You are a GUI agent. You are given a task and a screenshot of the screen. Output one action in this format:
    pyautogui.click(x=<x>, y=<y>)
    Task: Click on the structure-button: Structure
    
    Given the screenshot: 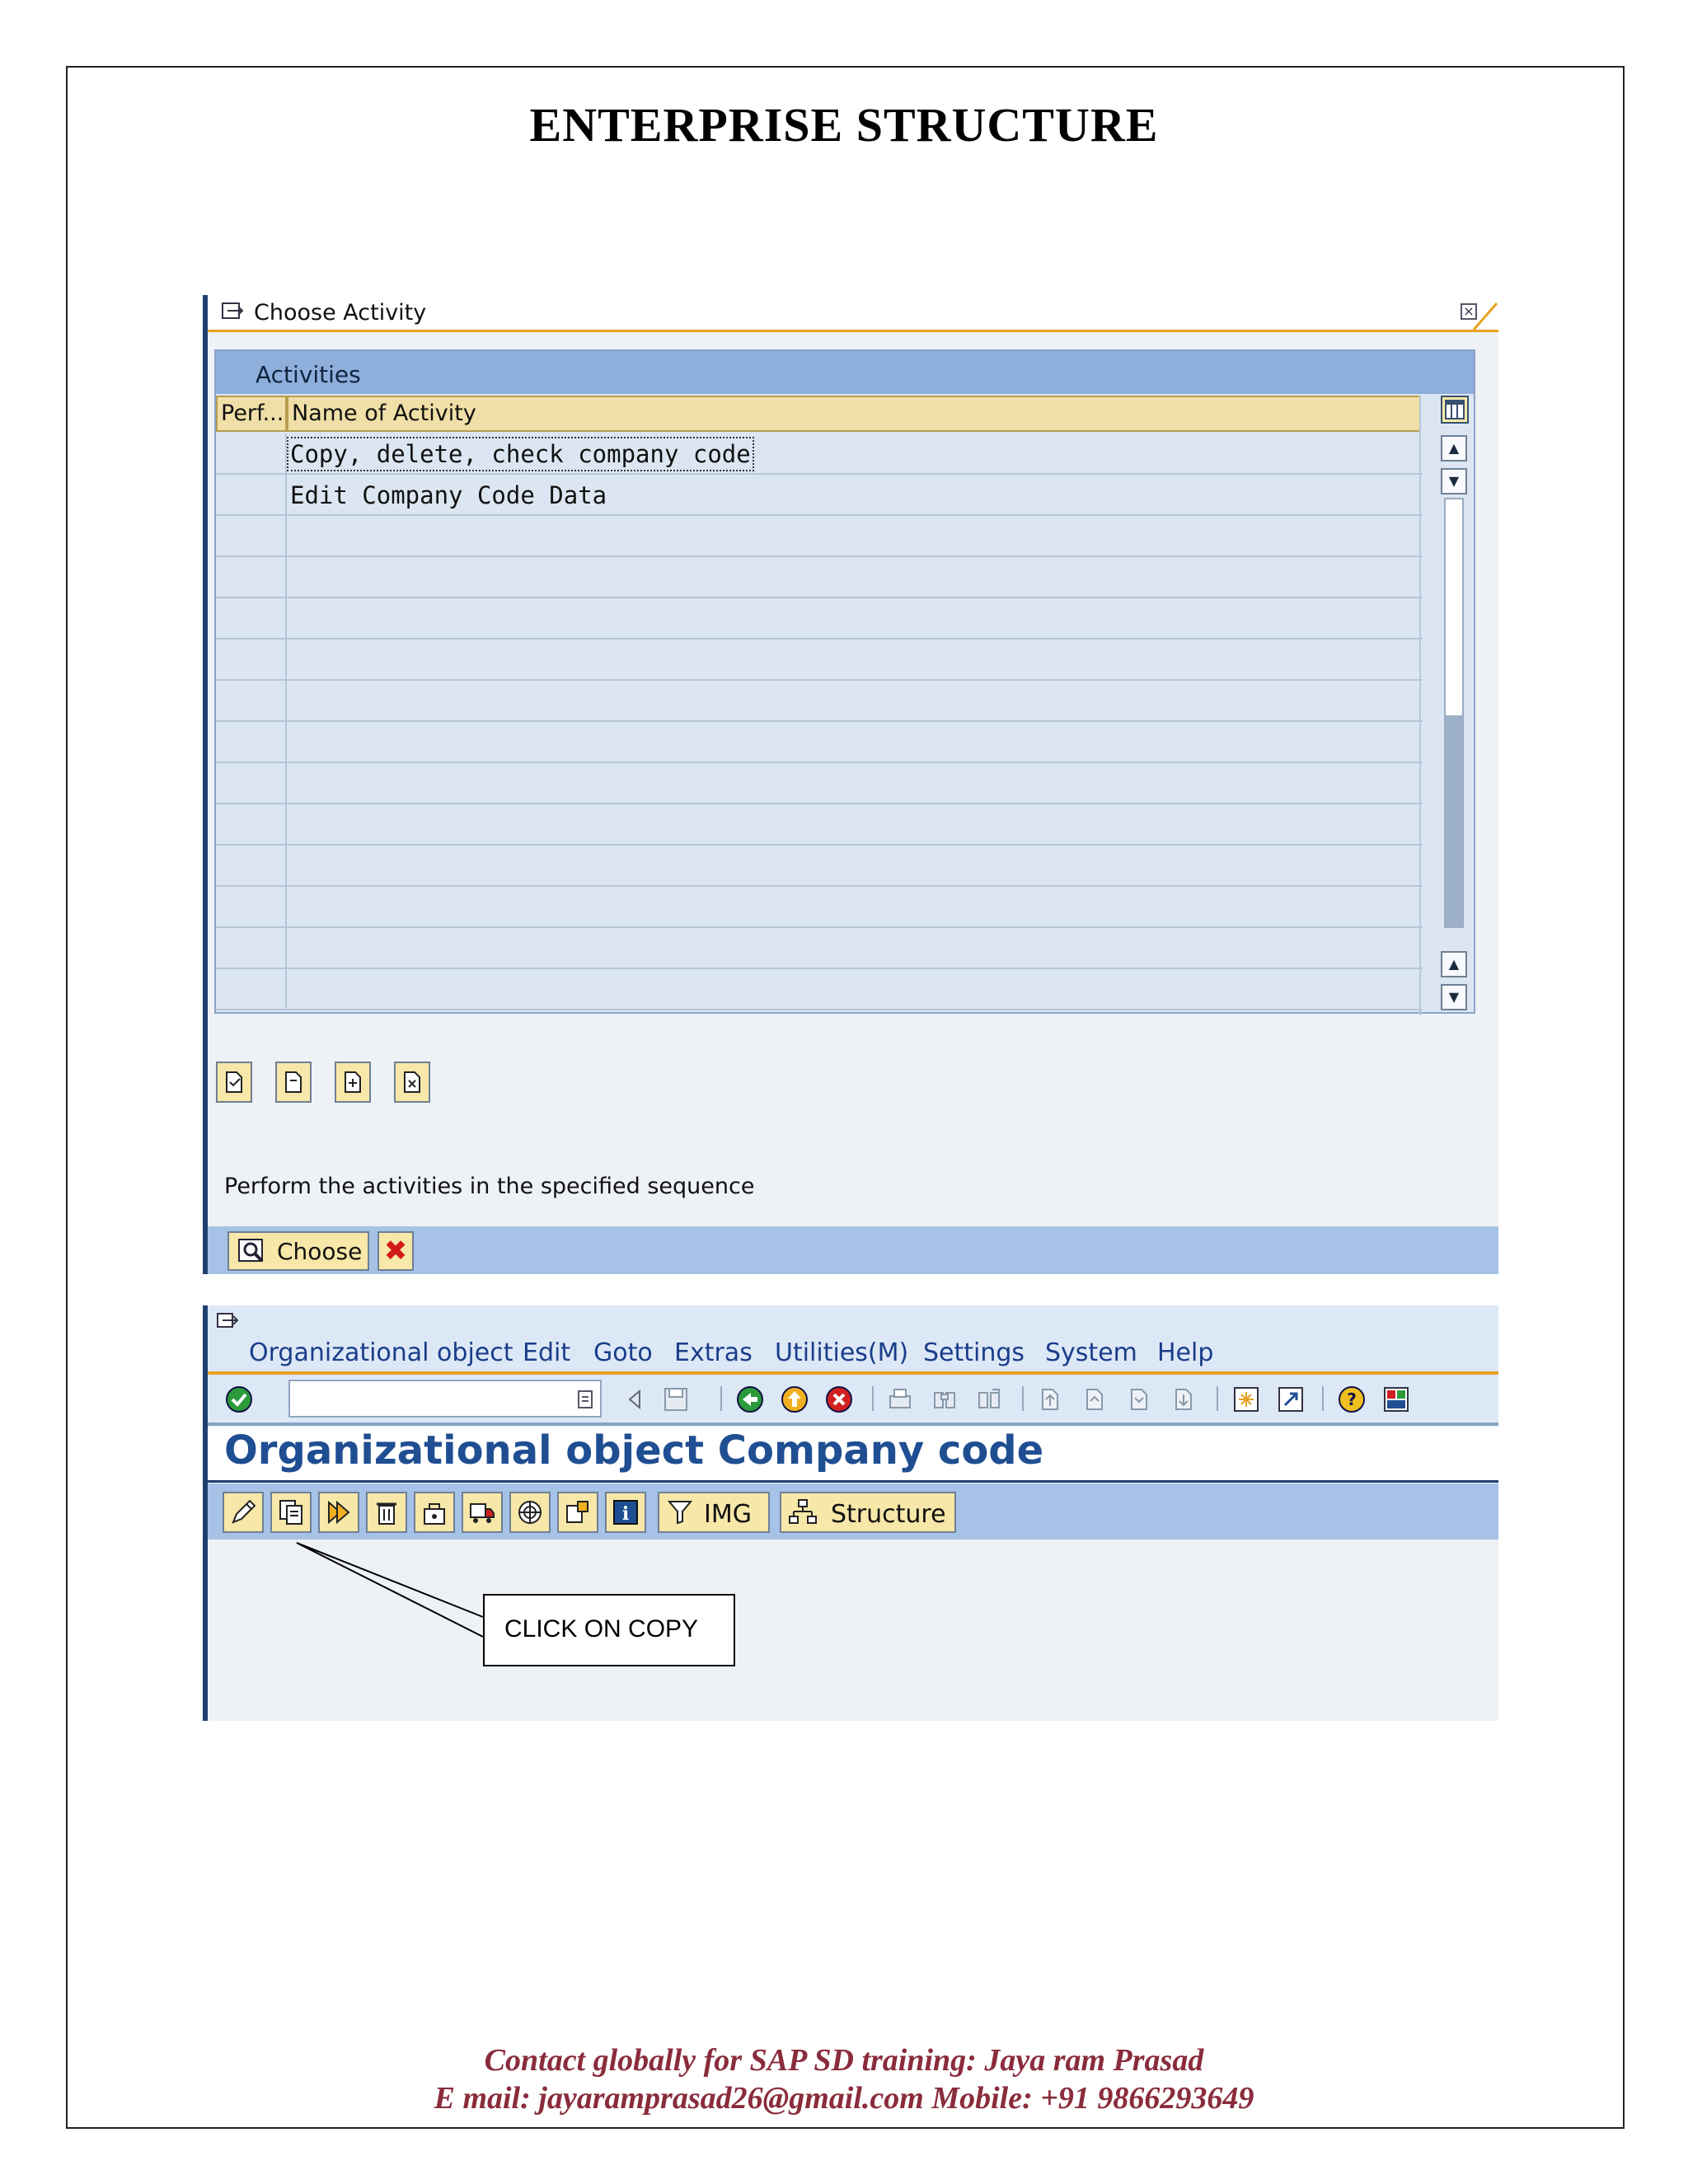 What is the action you would take?
    pyautogui.click(x=868, y=1512)
    